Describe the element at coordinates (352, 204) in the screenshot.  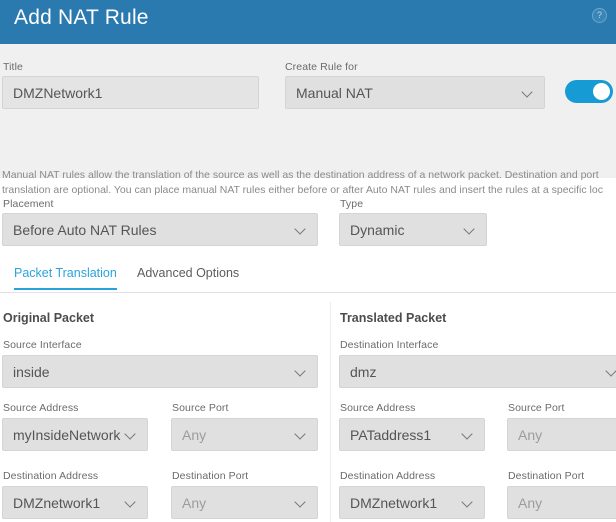
I see `type-label: Type` at that location.